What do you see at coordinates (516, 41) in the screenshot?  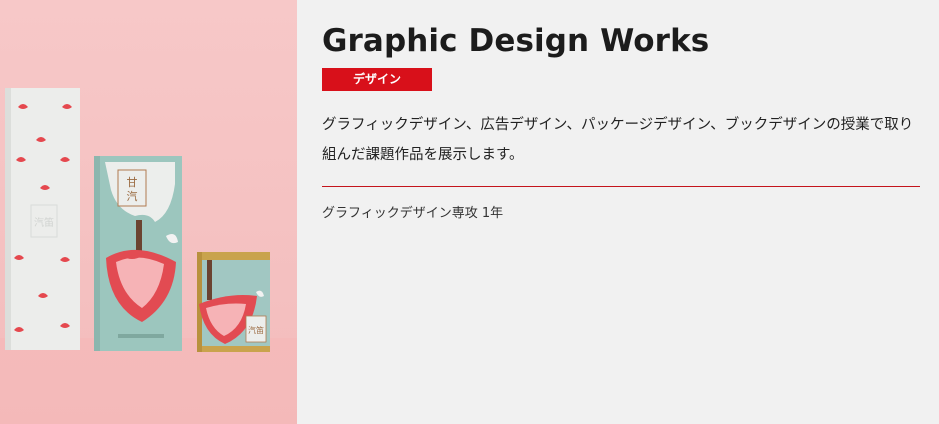 I see `page-title: Graphic Design Works` at bounding box center [516, 41].